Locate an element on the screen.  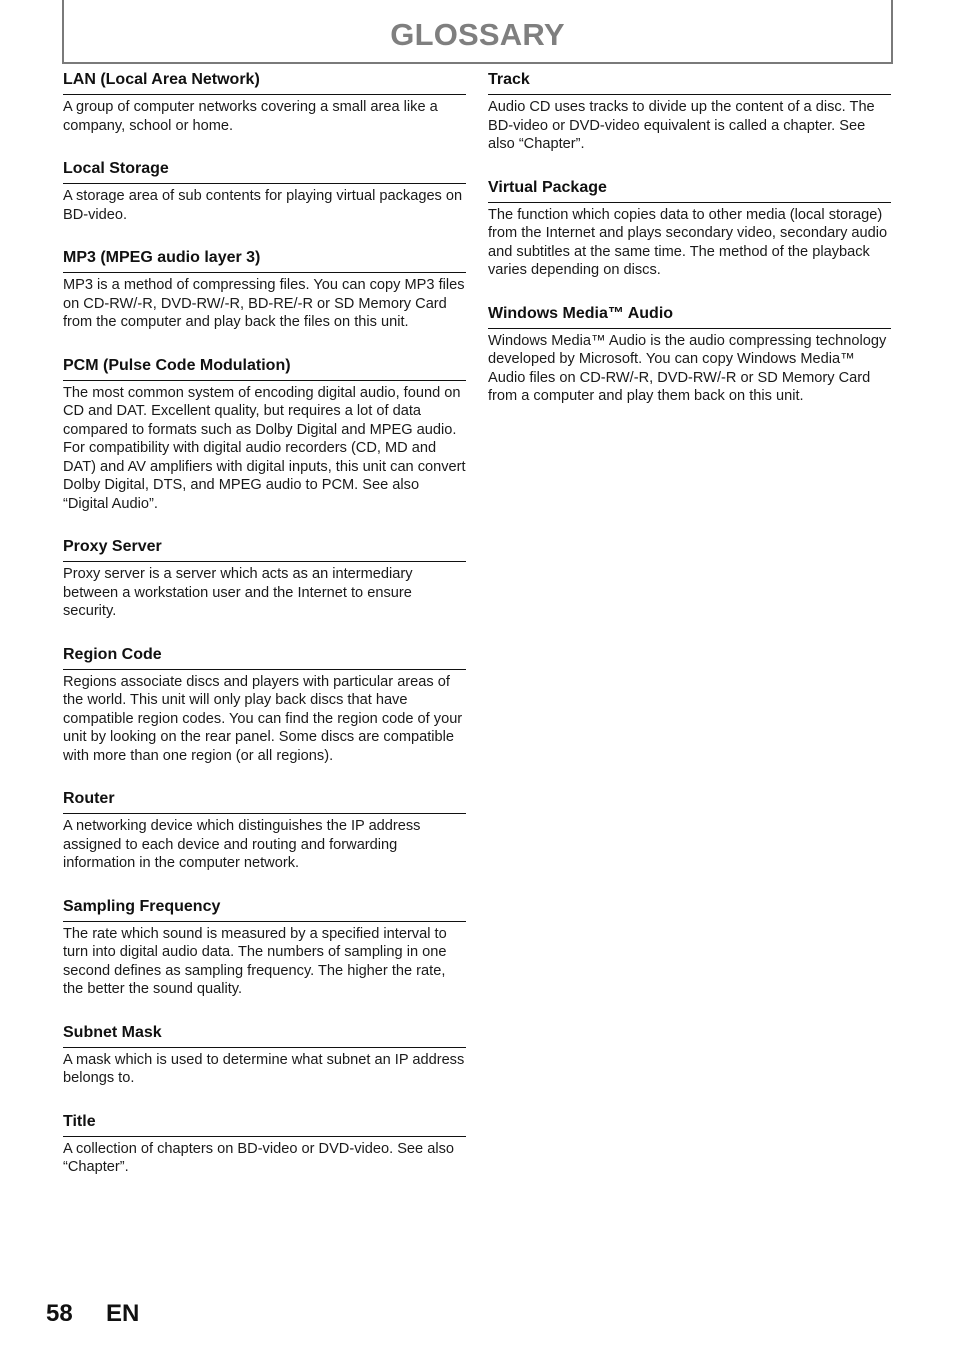
glossary-term: Track is located at coordinates (689, 81).